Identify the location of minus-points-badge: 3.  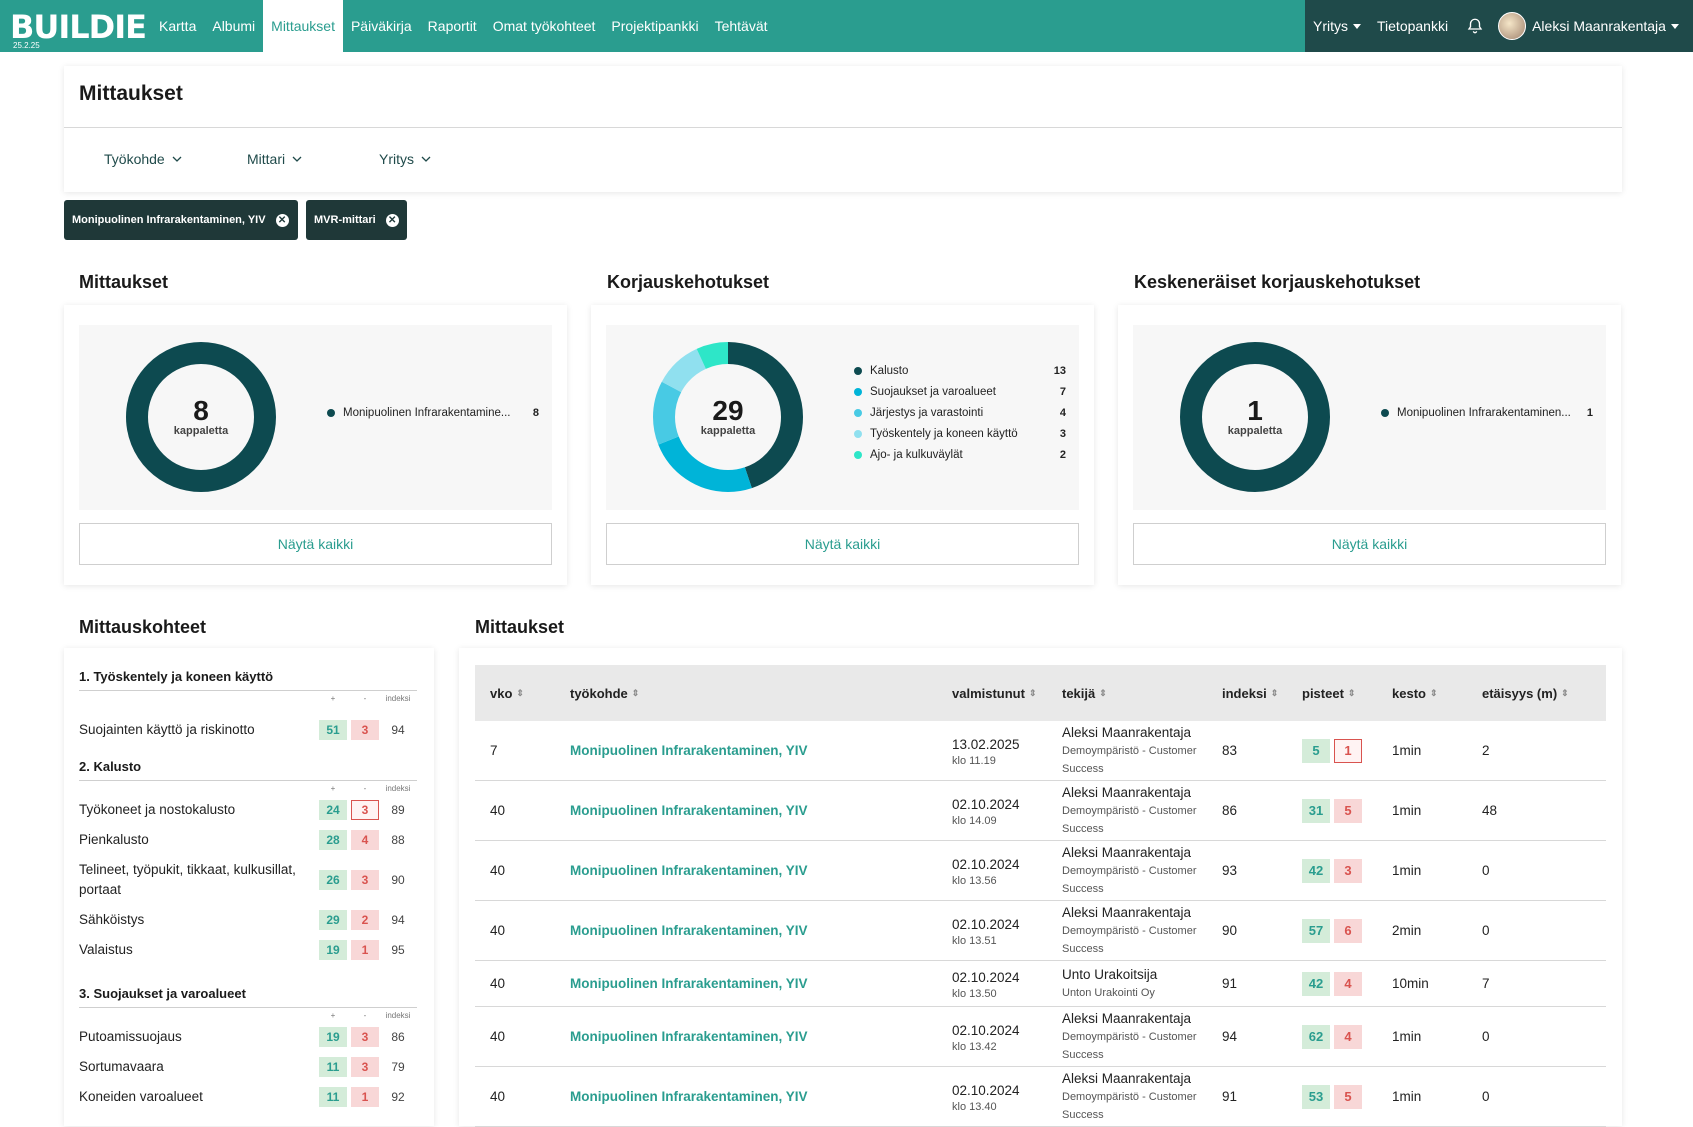
(1348, 870).